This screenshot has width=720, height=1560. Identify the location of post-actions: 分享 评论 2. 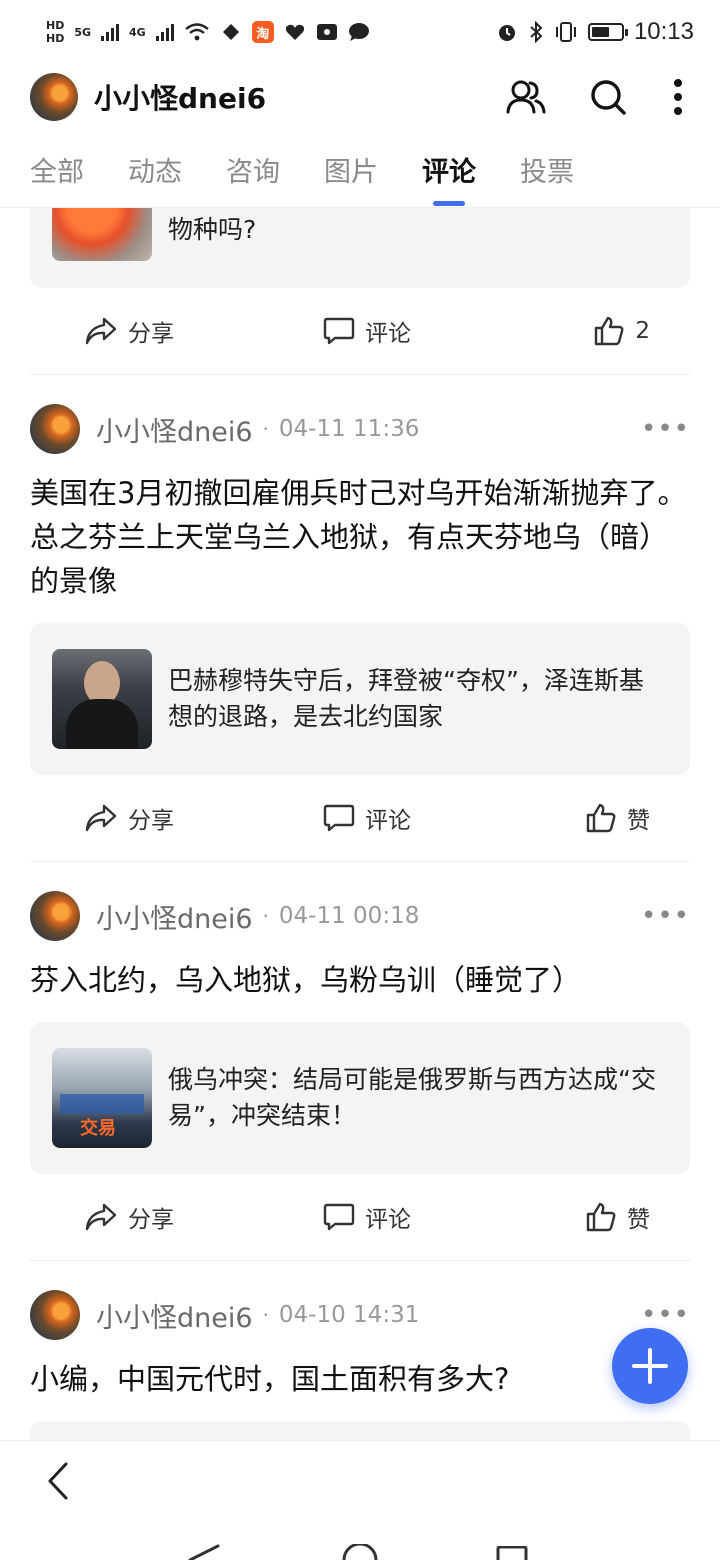
(360, 331).